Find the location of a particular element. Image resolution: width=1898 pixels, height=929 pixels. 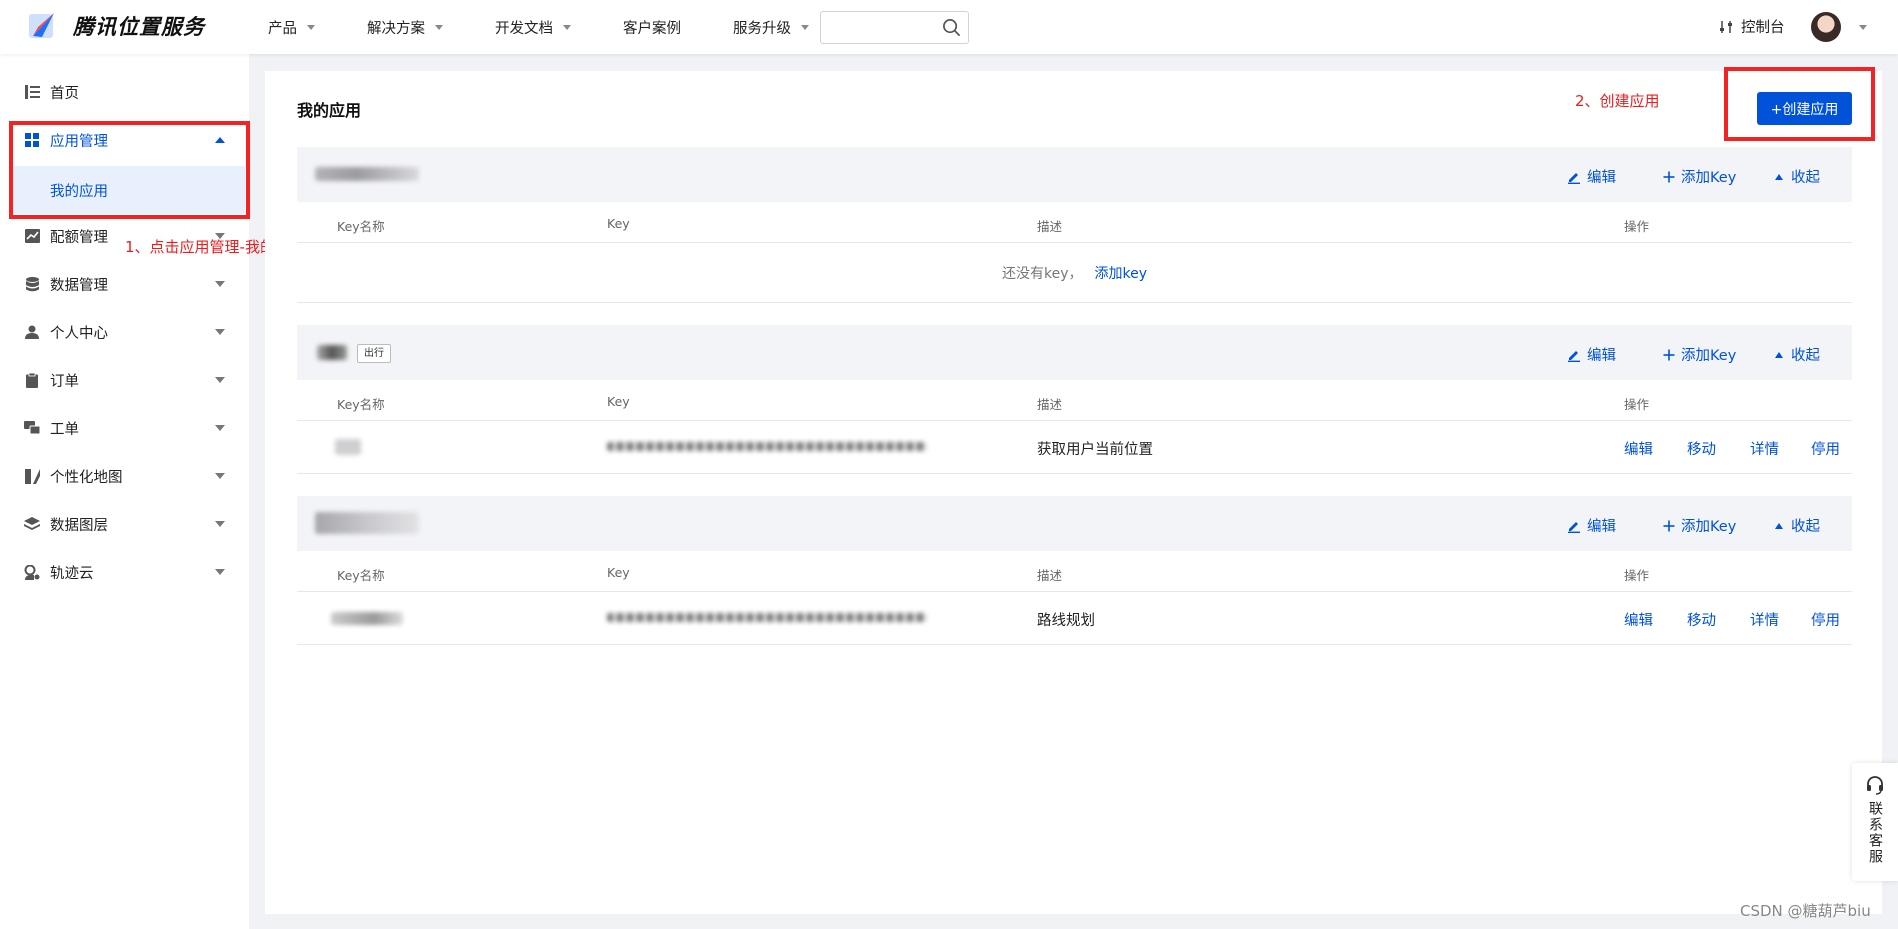

search-icon is located at coordinates (951, 27).